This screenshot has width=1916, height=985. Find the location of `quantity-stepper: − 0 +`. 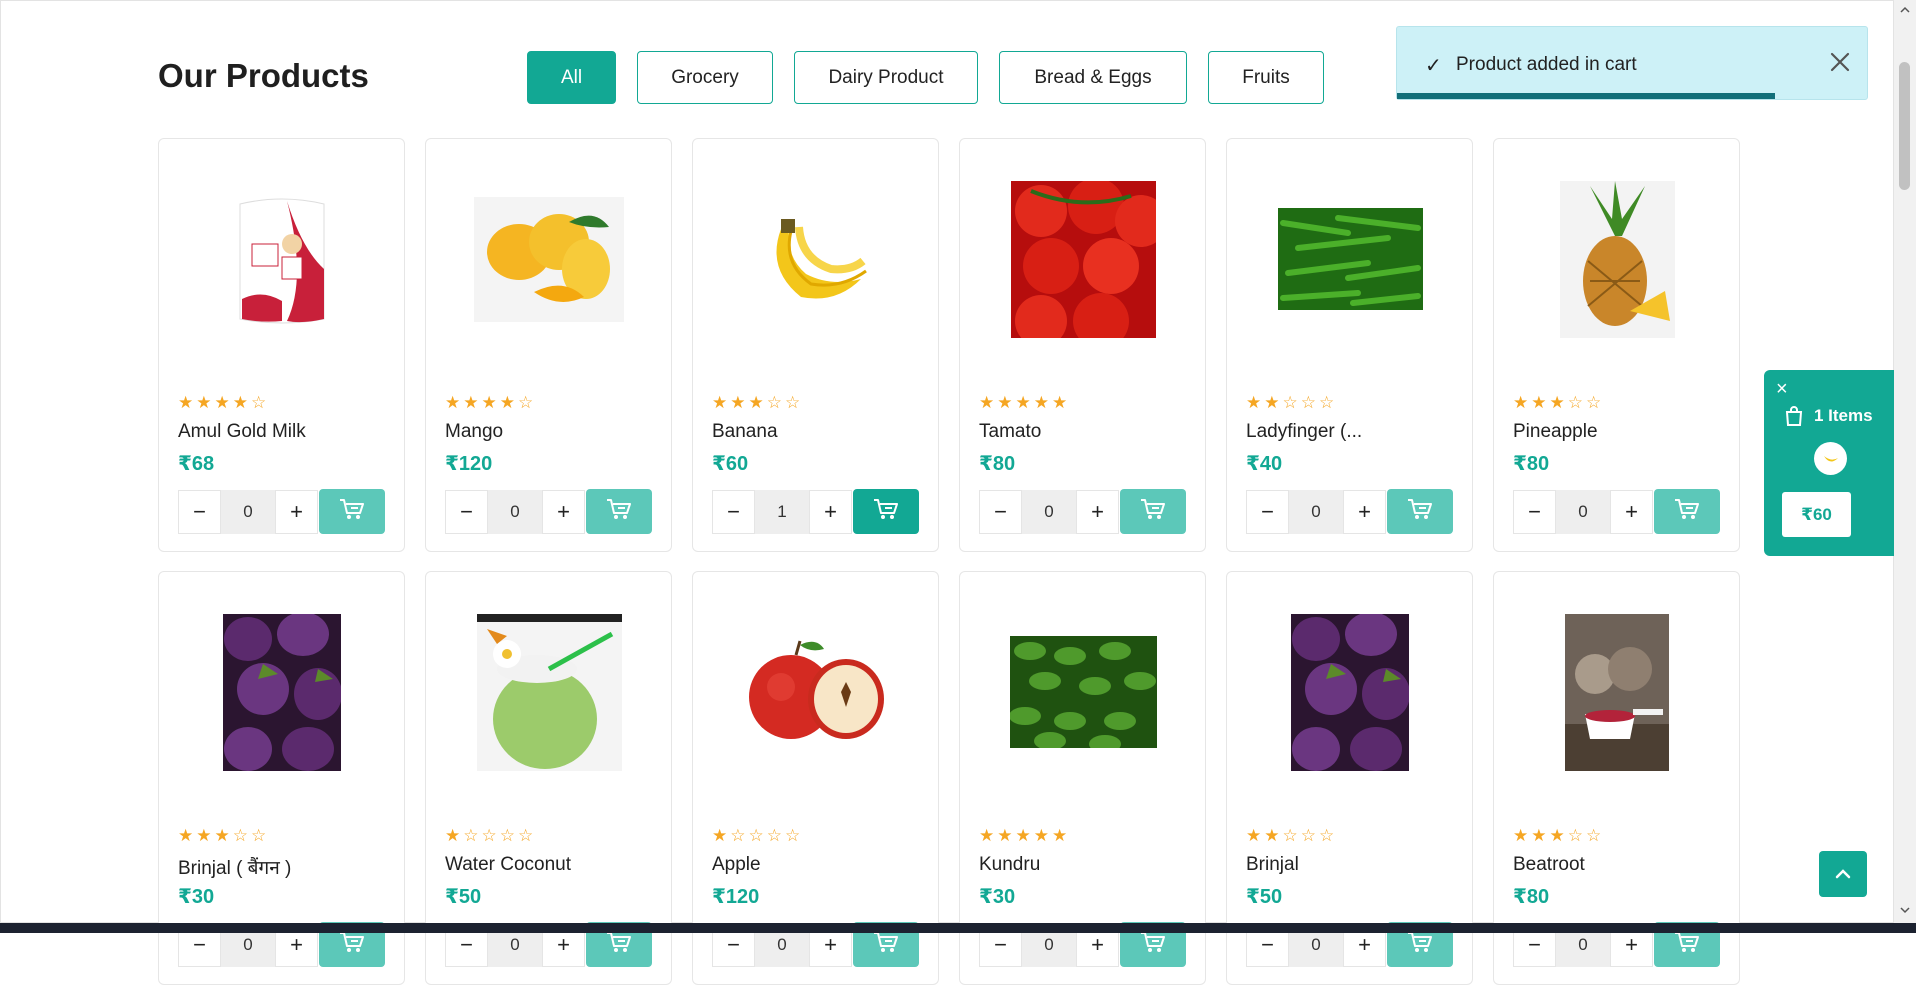

quantity-stepper: − 0 + is located at coordinates (1049, 512).